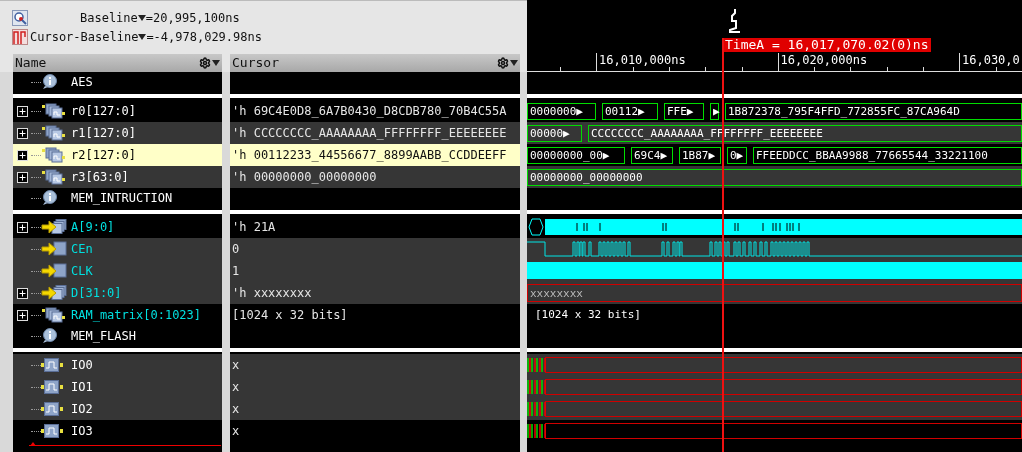 The height and width of the screenshot is (452, 1022). Describe the element at coordinates (630, 111) in the screenshot. I see `bus-value: 00112▶` at that location.